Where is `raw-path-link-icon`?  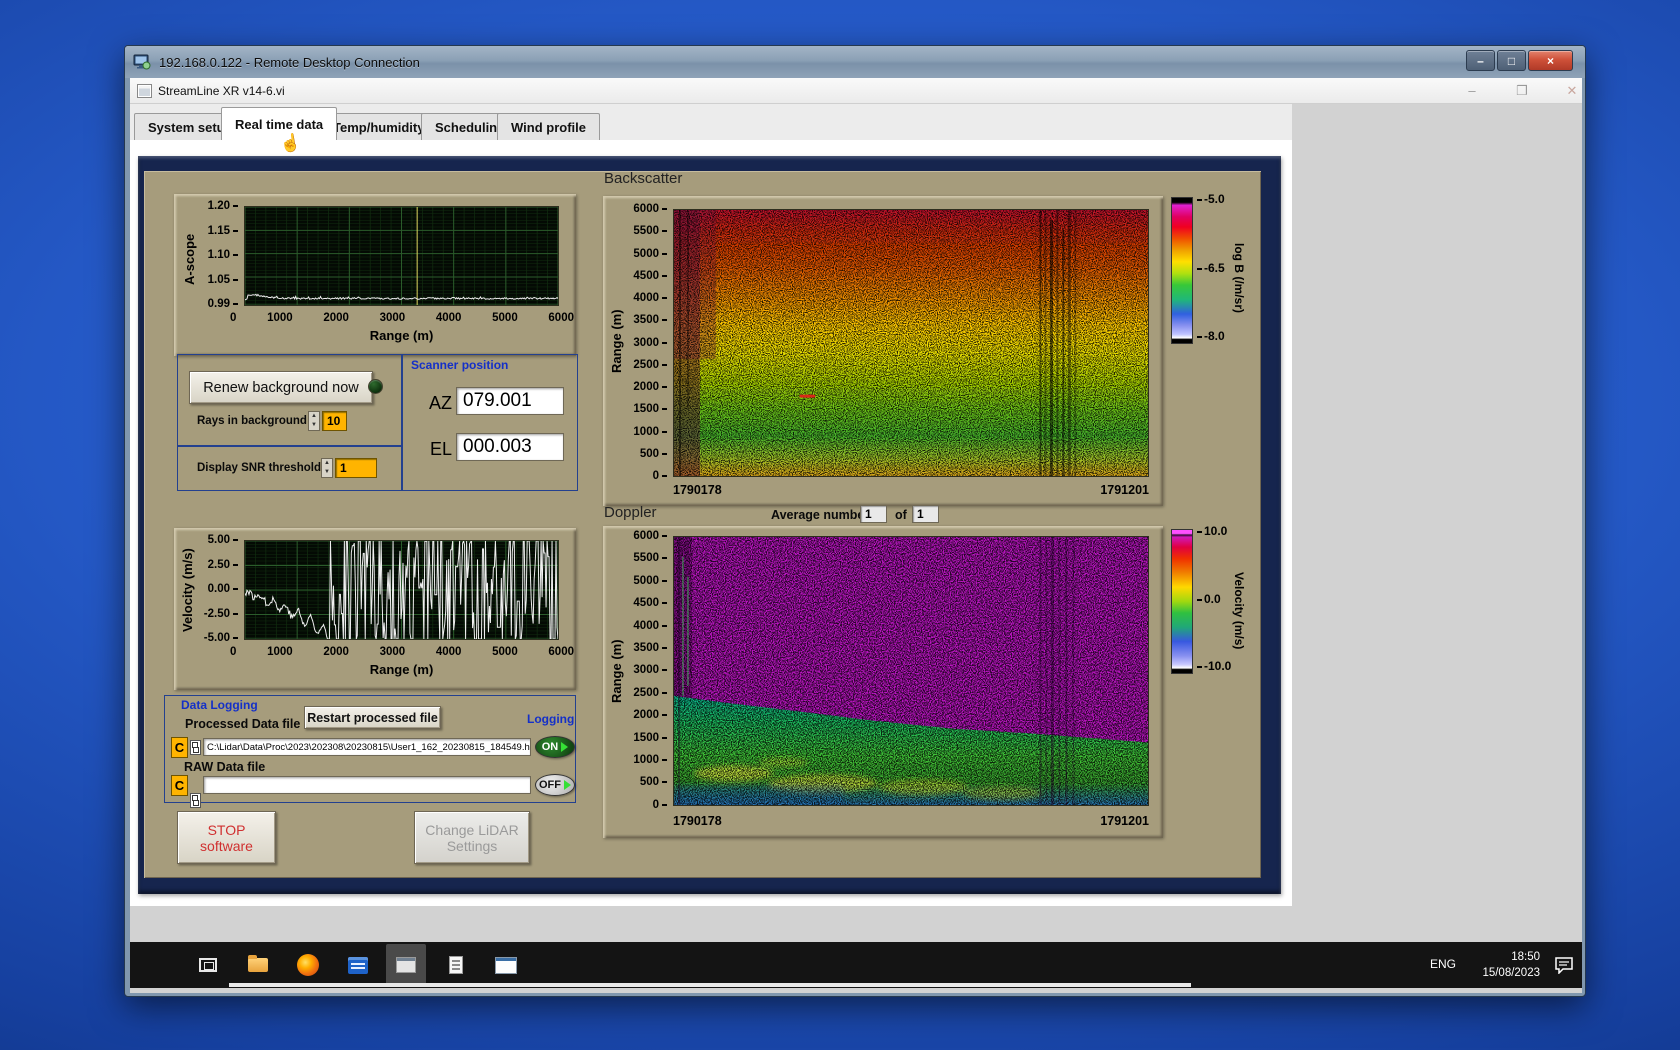 raw-path-link-icon is located at coordinates (195, 800).